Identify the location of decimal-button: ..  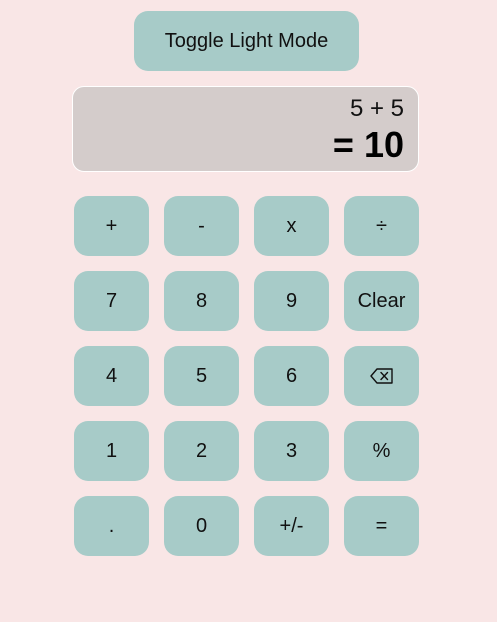
(111, 526).